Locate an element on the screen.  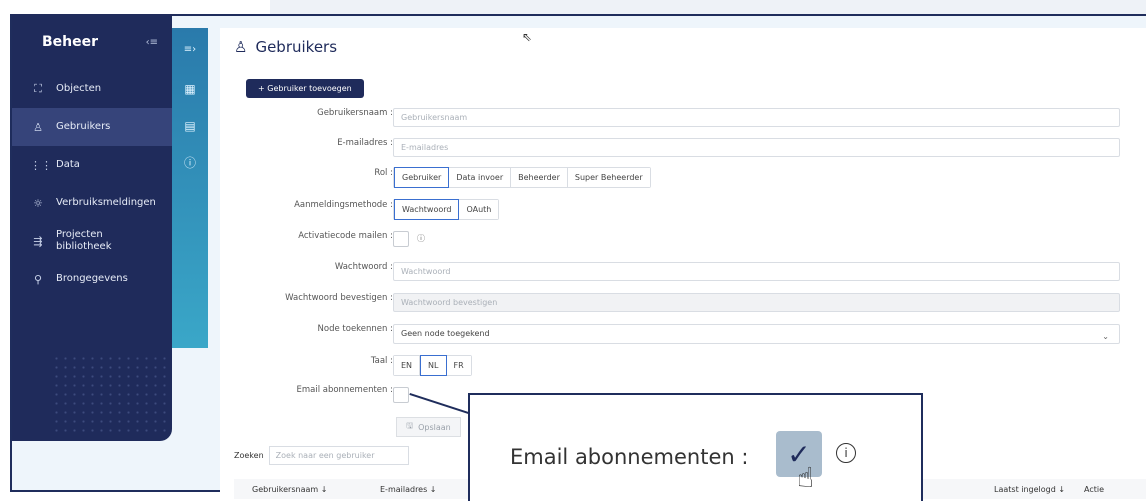
role-option-super-beheerder: Super Beheerder is located at coordinates (608, 177).